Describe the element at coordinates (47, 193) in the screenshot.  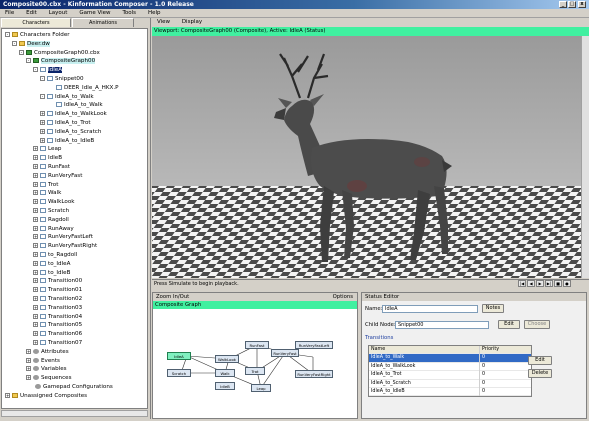
I see `tree-node: + Walk` at that location.